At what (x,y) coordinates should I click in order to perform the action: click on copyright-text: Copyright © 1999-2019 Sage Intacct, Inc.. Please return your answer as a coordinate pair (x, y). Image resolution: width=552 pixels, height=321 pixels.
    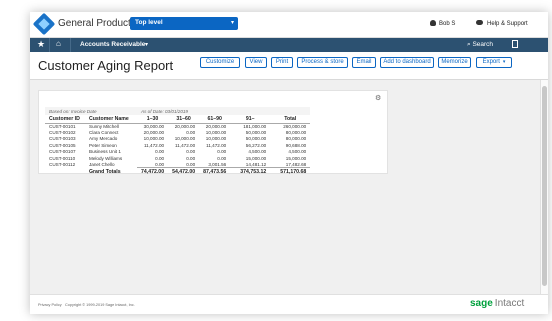
    Looking at the image, I should click on (100, 305).